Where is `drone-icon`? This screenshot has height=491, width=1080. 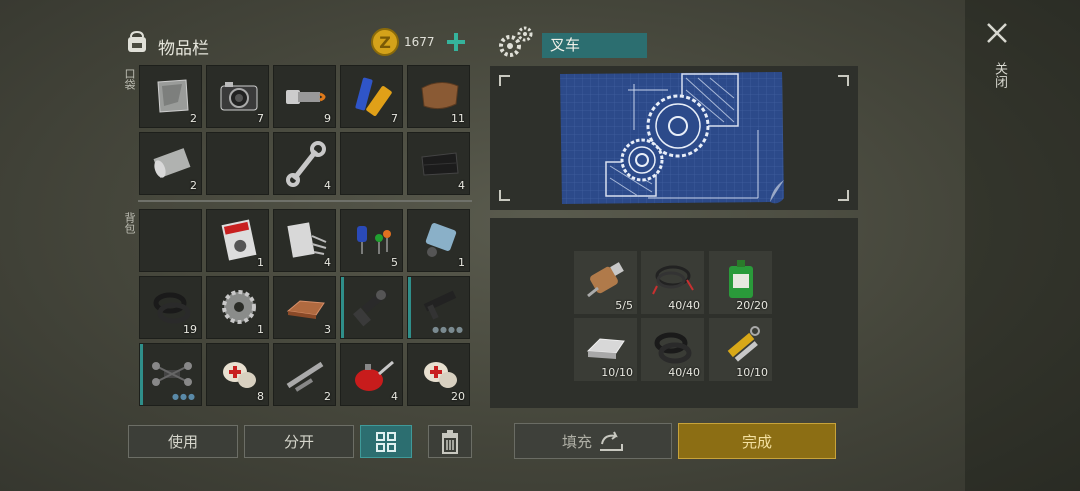
drone-icon is located at coordinates (172, 374).